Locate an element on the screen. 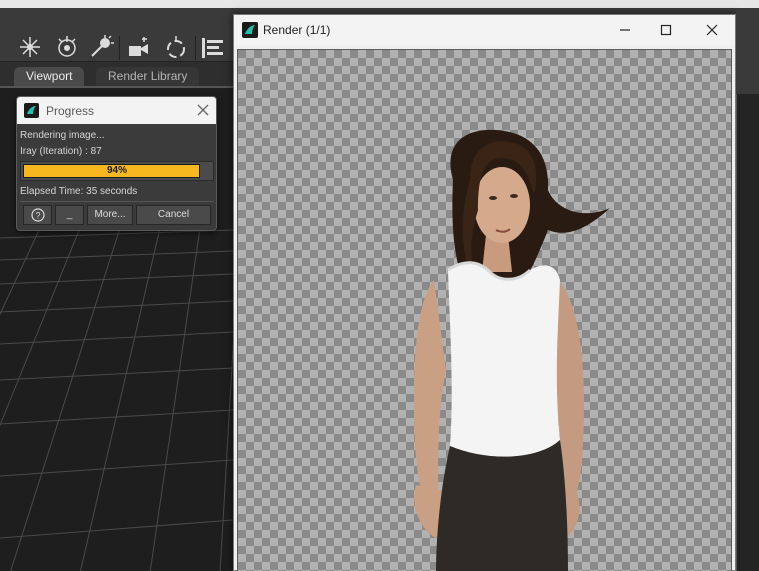 Image resolution: width=759 pixels, height=571 pixels. help-button: ? is located at coordinates (37, 215).